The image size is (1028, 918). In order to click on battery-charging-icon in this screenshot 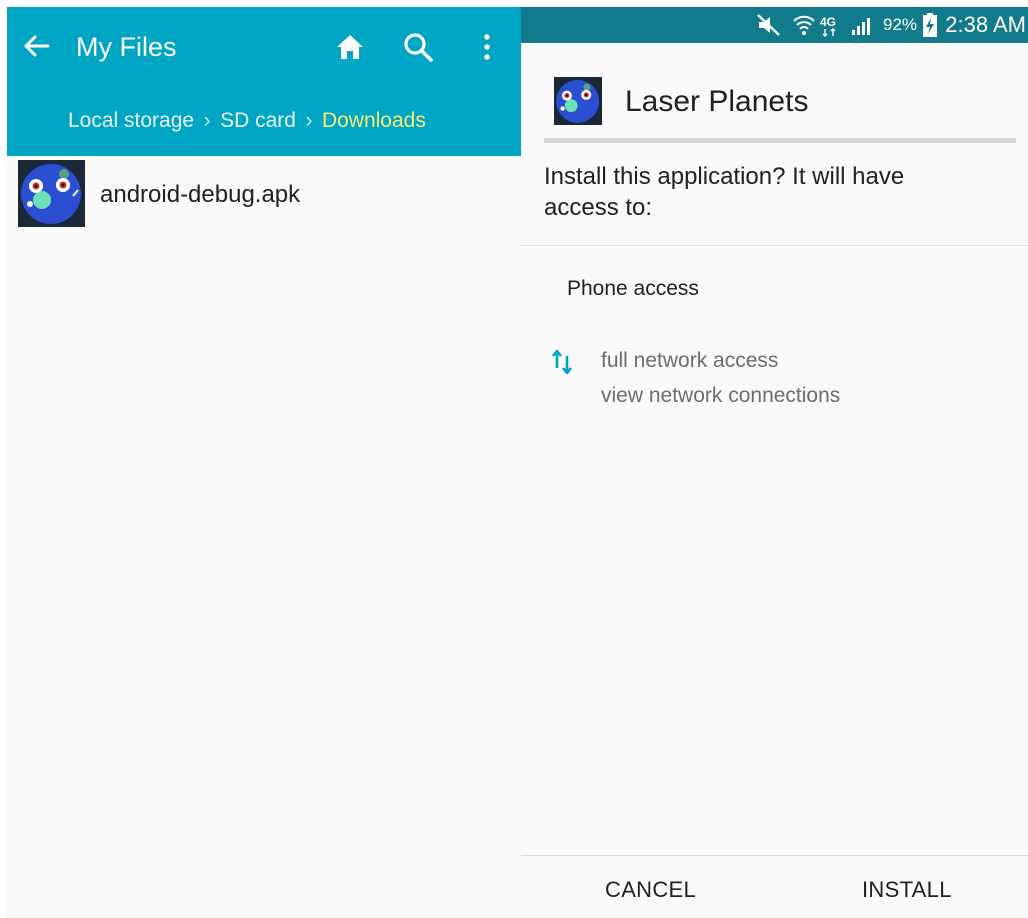, I will do `click(930, 25)`.